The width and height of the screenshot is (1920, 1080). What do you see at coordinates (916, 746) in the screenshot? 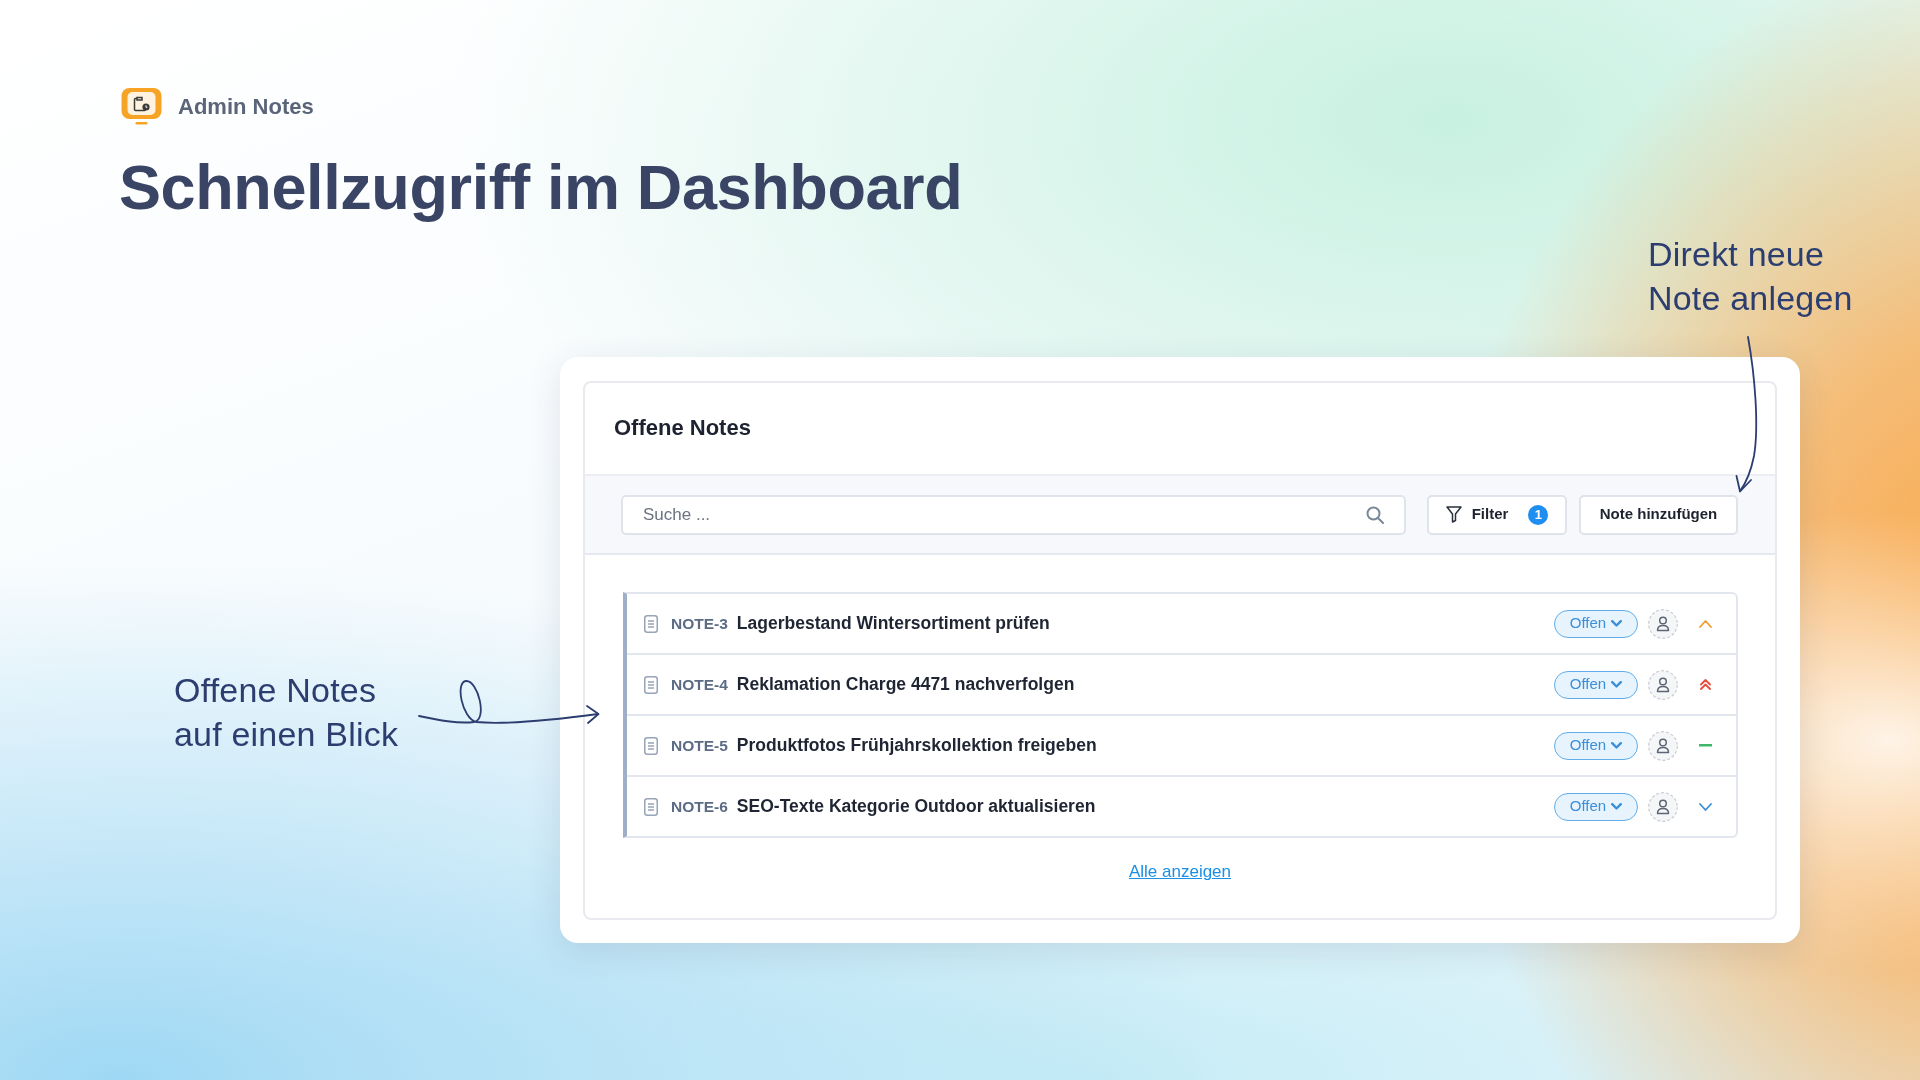
I see `note-title: Produktfotos Frühjahrskollektion freigeben` at bounding box center [916, 746].